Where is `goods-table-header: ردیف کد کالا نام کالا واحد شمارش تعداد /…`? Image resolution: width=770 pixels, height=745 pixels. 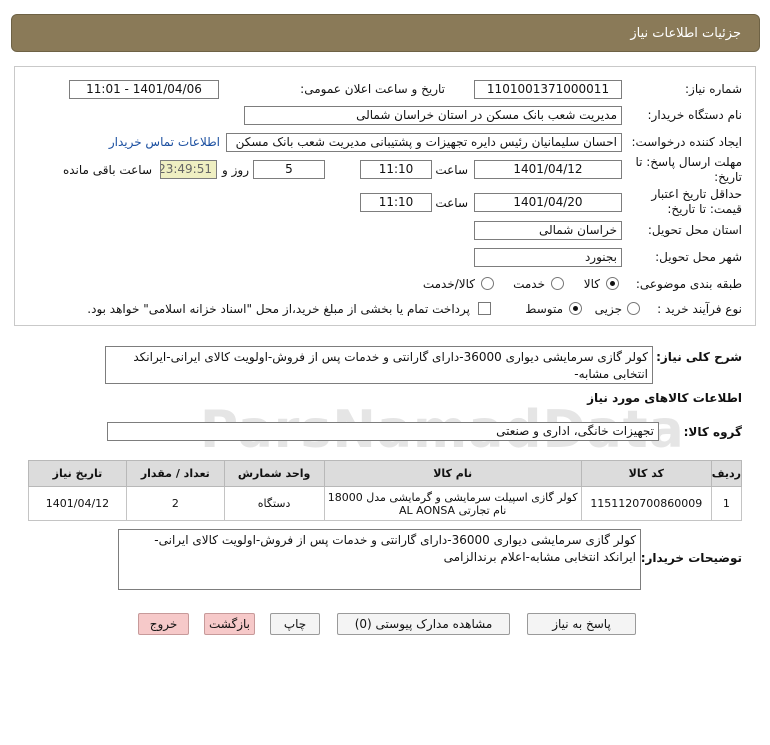
goods-table-header: ردیف کد کالا نام کالا واحد شمارش تعداد /… is located at coordinates (385, 473).